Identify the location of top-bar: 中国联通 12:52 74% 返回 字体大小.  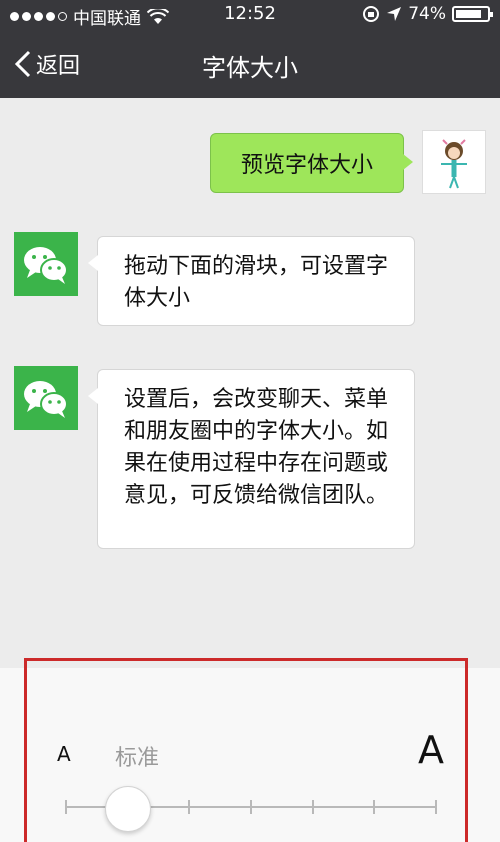
(250, 49).